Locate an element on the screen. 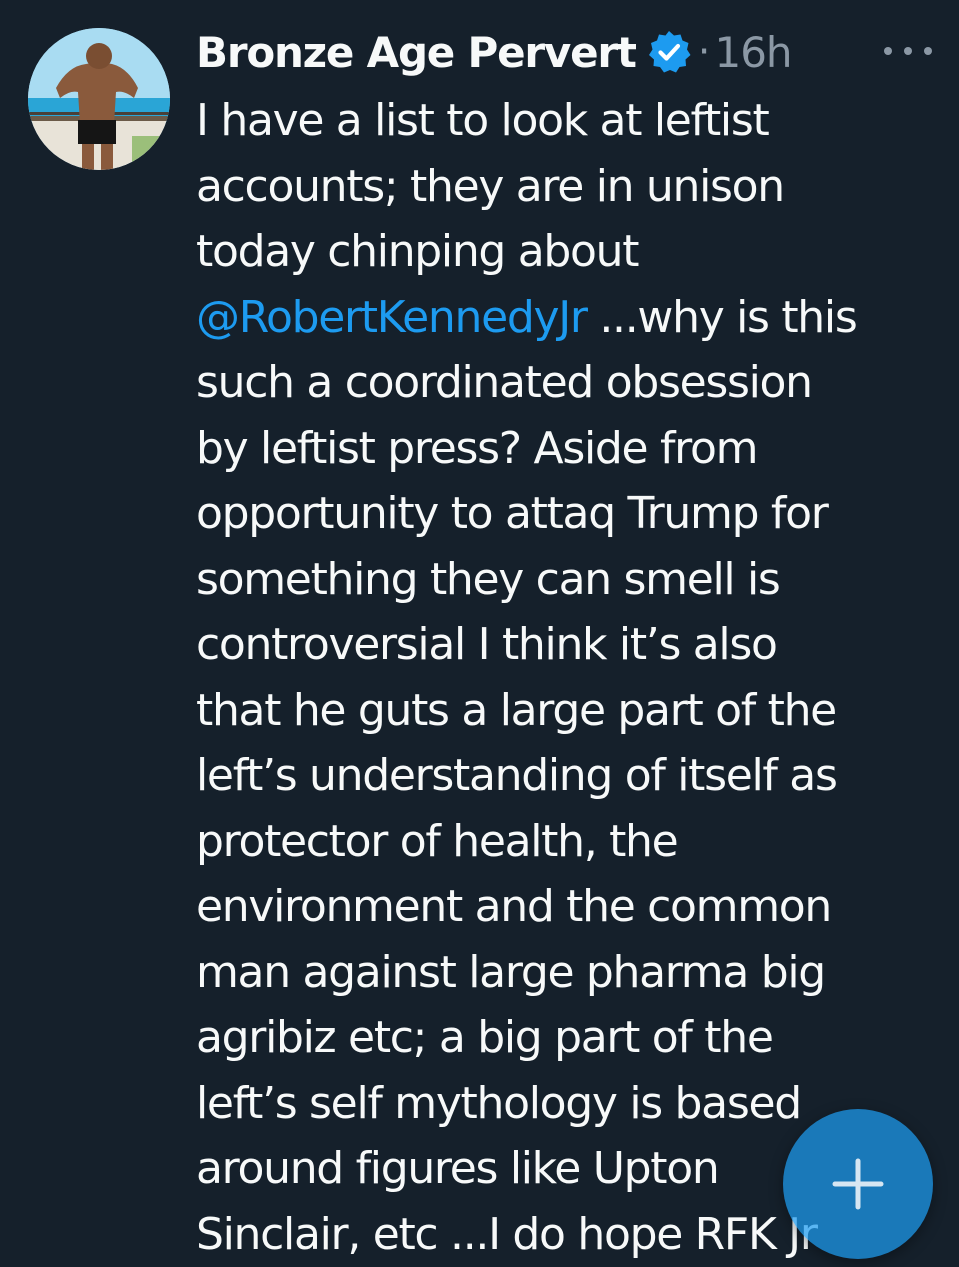  avatar-photo is located at coordinates (99, 99).